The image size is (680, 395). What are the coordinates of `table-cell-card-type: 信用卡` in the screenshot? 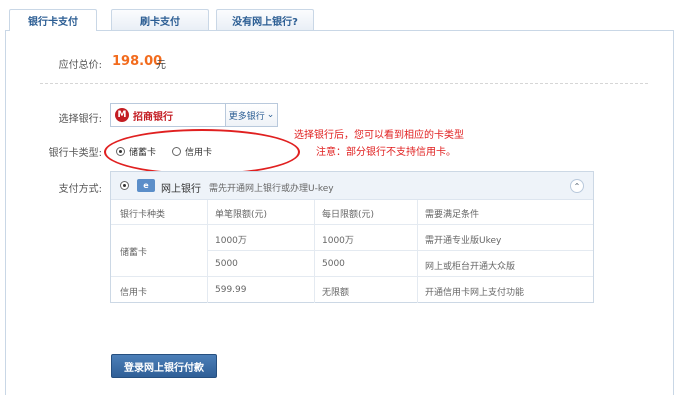 It's located at (134, 293).